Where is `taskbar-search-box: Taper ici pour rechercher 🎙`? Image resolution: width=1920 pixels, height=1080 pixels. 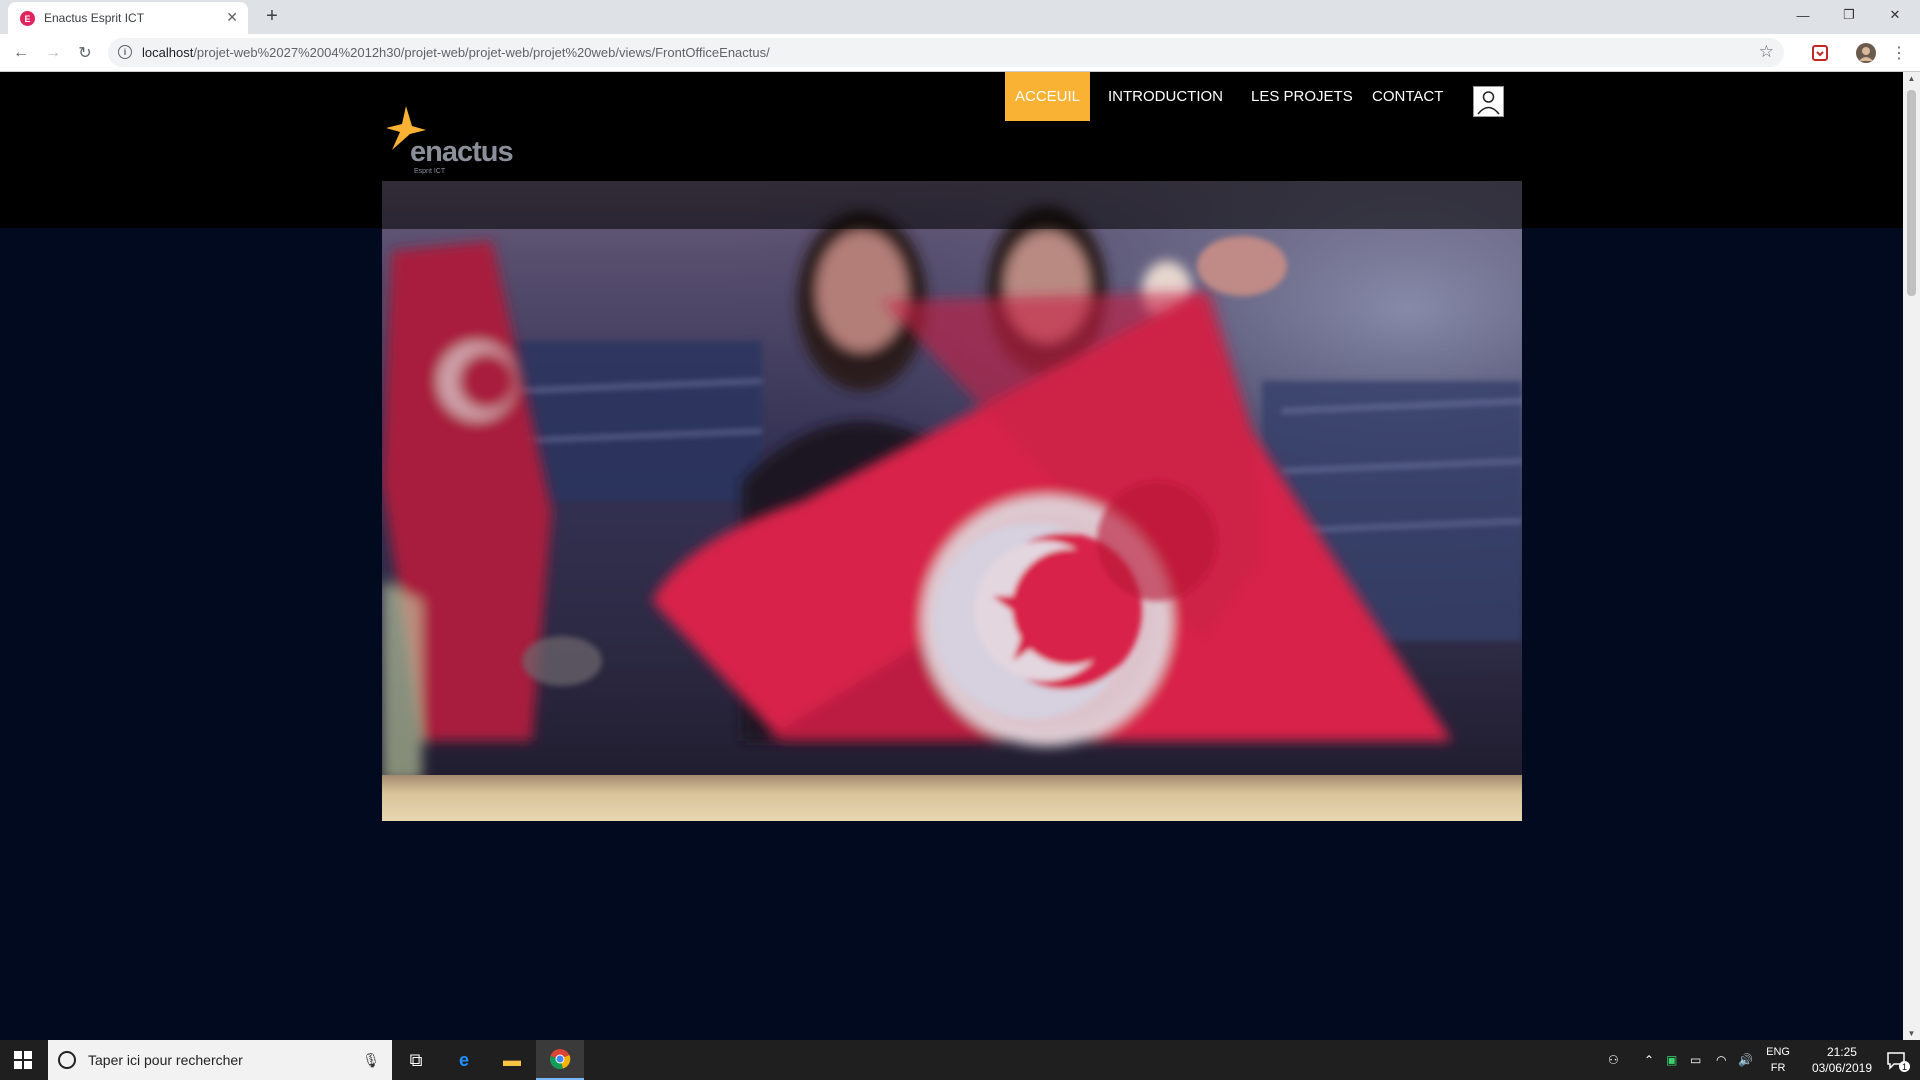
taskbar-search-box: Taper ici pour rechercher 🎙 is located at coordinates (220, 1060).